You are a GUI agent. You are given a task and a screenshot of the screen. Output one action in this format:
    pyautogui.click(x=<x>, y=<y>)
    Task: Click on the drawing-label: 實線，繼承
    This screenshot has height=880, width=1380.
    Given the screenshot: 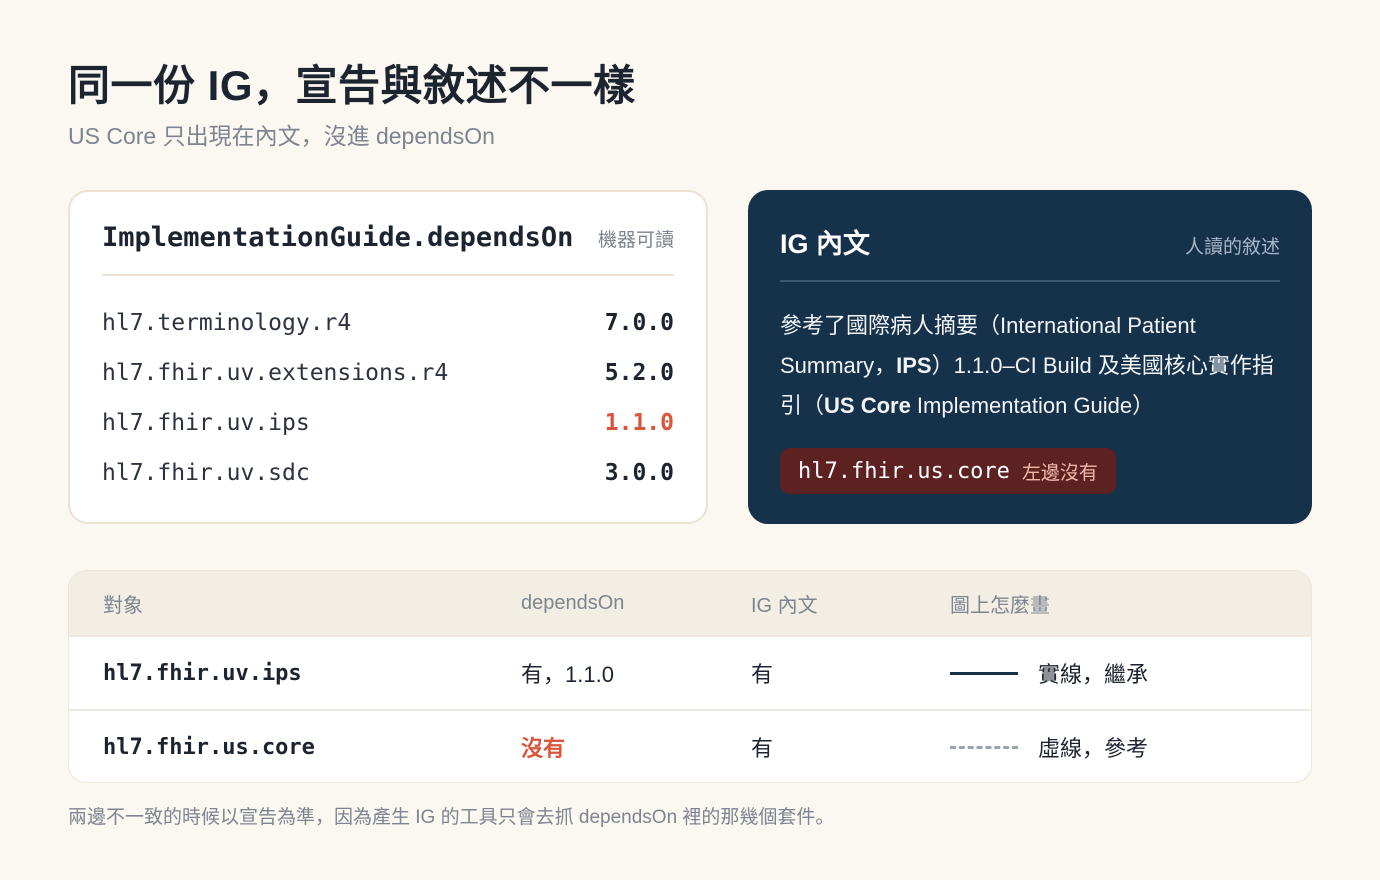 What is the action you would take?
    pyautogui.click(x=1093, y=674)
    